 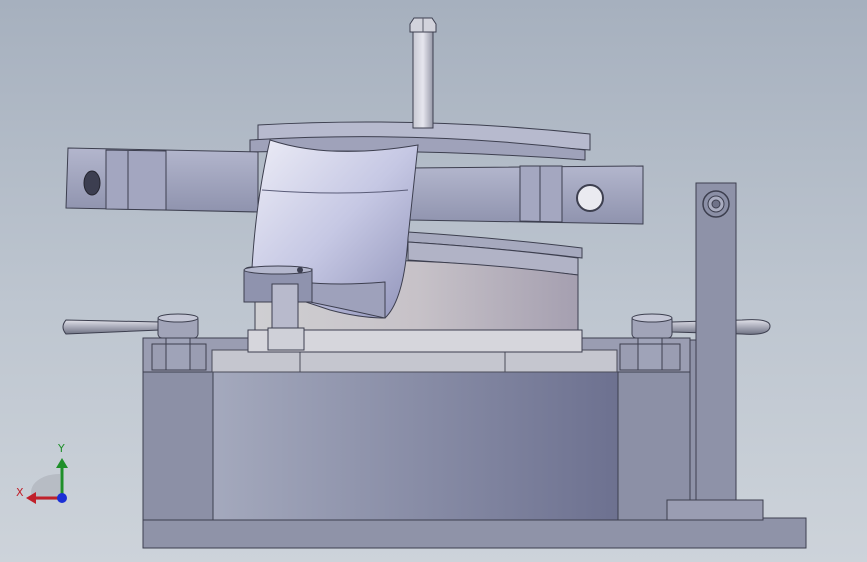 What do you see at coordinates (31, 498) in the screenshot?
I see `triad-x-arrow-icon` at bounding box center [31, 498].